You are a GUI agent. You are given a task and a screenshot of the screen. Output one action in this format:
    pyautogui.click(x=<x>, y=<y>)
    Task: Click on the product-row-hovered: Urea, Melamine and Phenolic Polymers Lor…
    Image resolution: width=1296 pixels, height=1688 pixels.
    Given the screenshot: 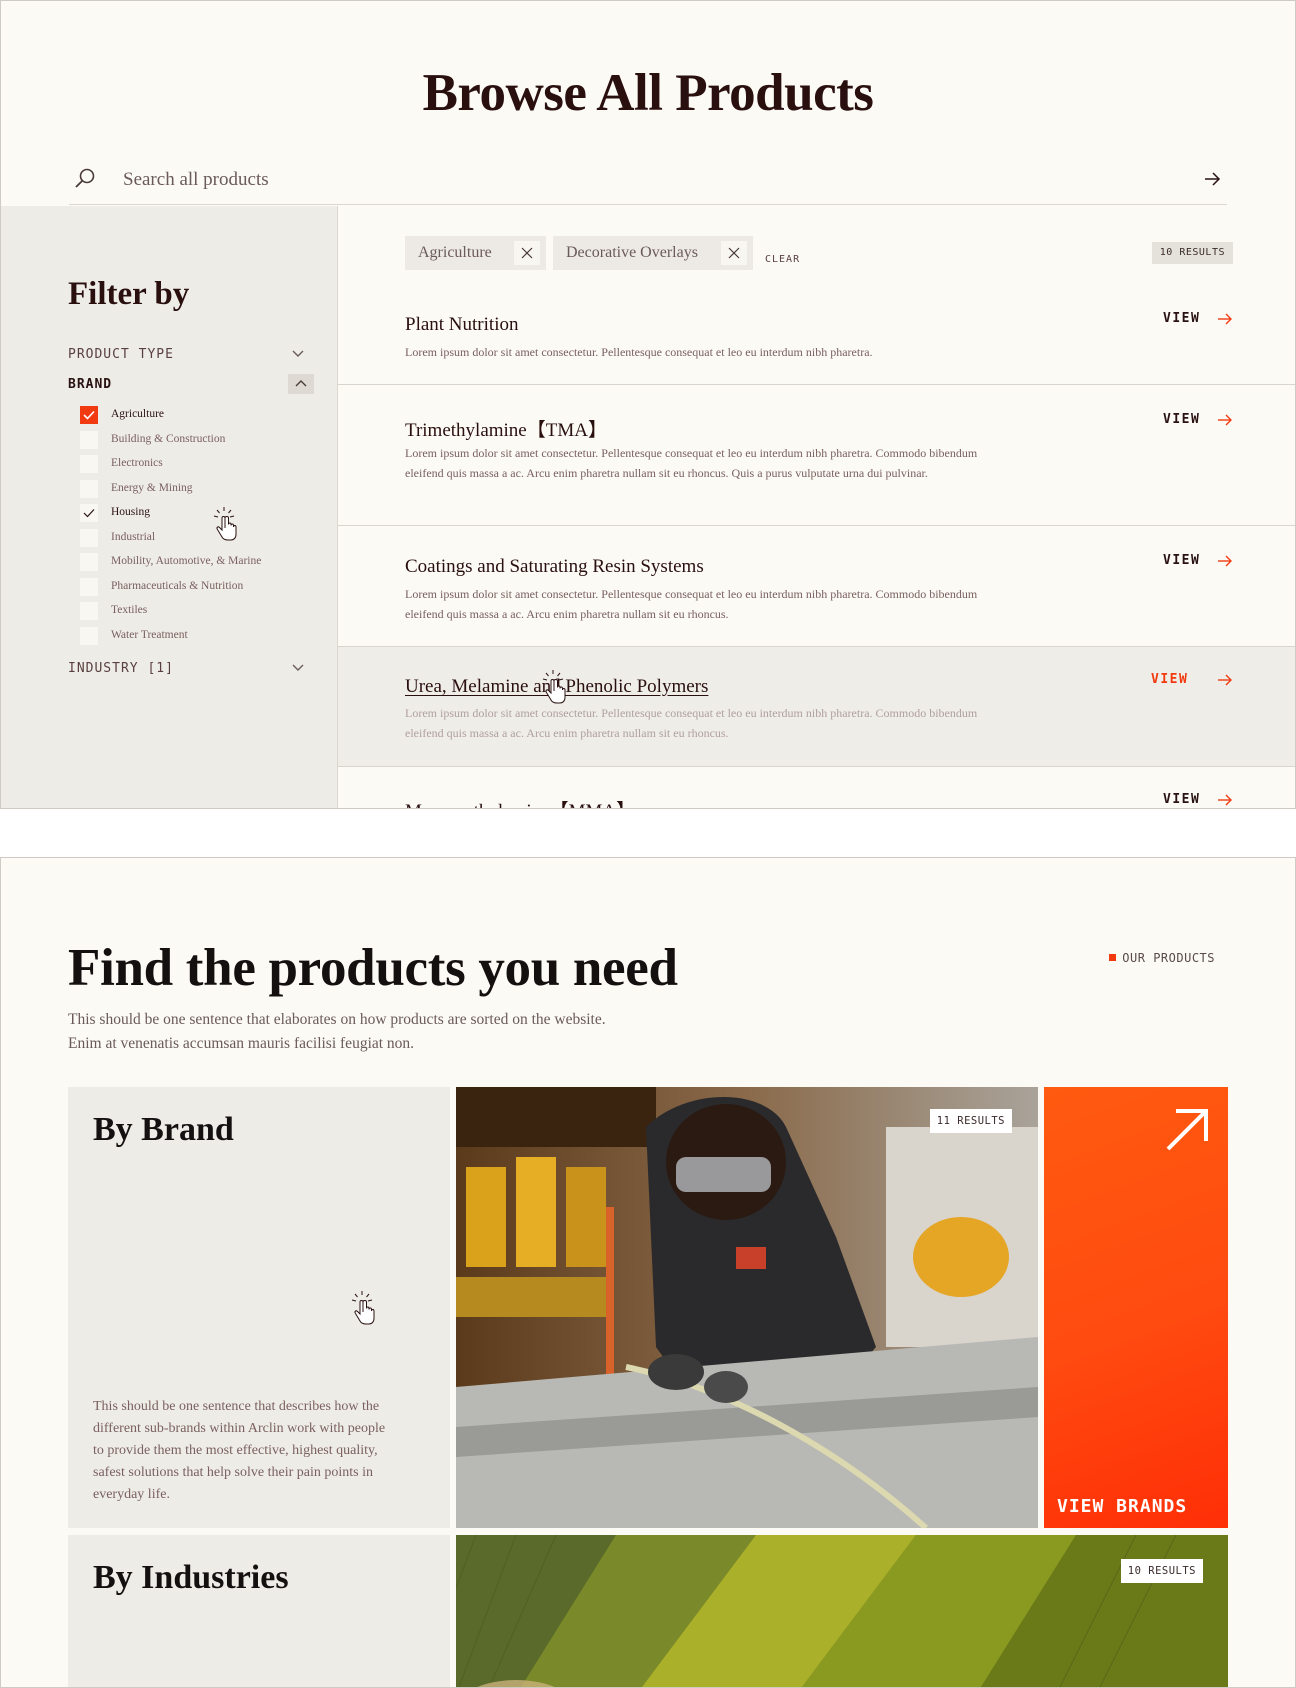 What is the action you would take?
    pyautogui.click(x=816, y=707)
    